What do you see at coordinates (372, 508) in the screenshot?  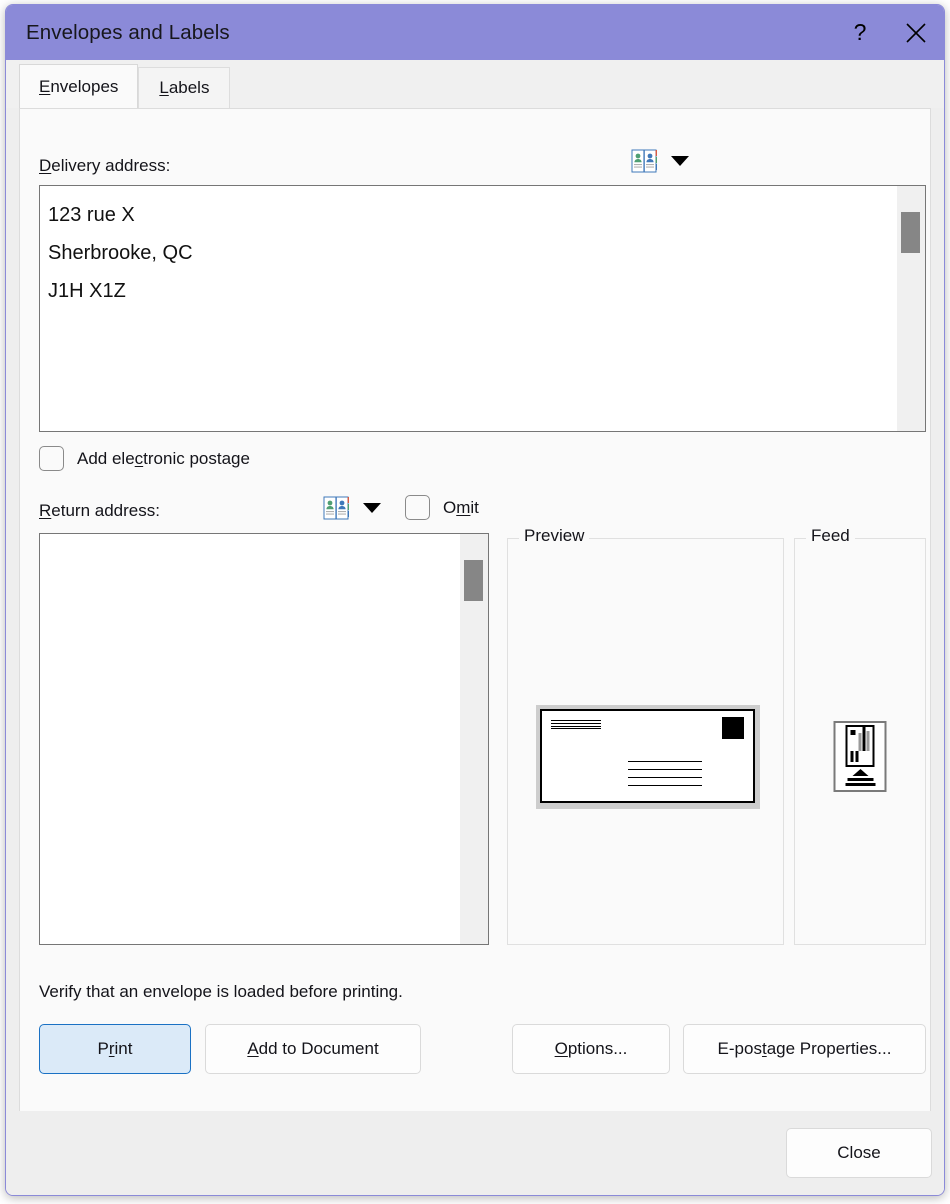 I see `return-address-dropdown-icon` at bounding box center [372, 508].